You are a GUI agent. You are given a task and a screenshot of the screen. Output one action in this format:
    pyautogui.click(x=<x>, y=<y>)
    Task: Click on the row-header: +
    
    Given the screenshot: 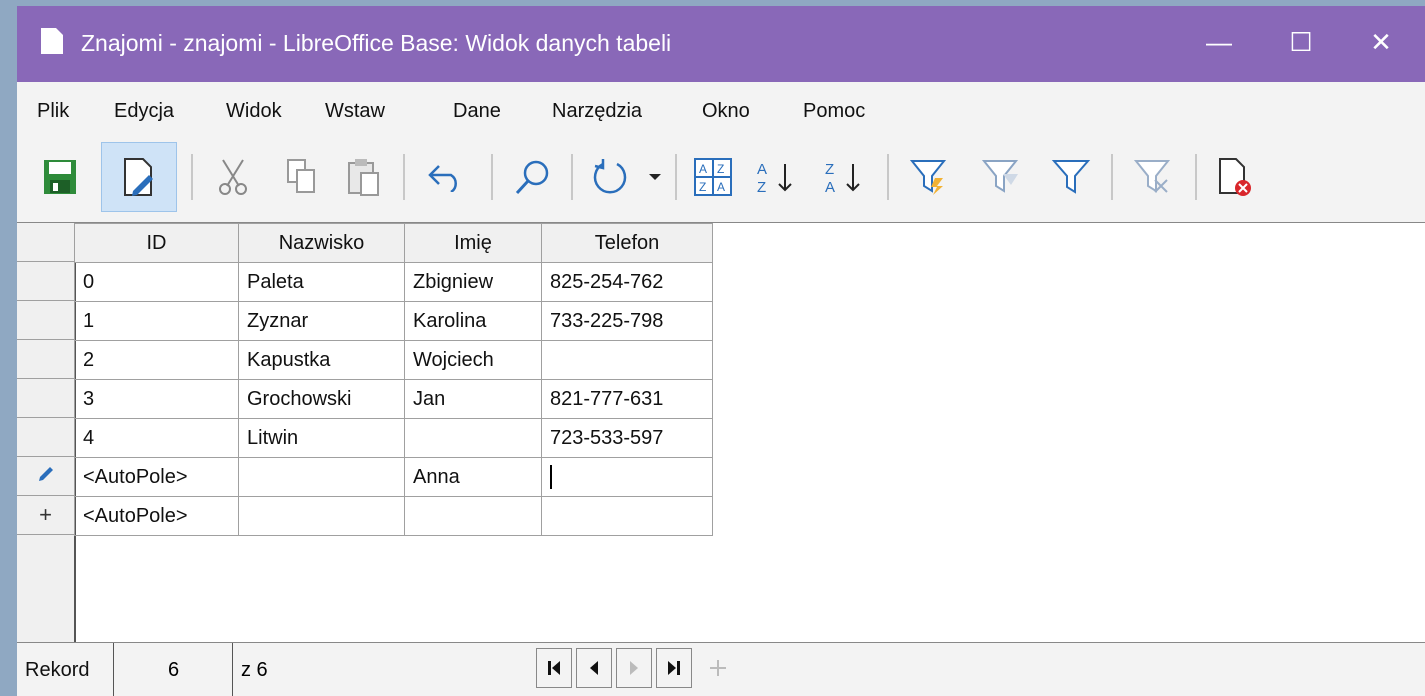 What is the action you would take?
    pyautogui.click(x=45, y=515)
    